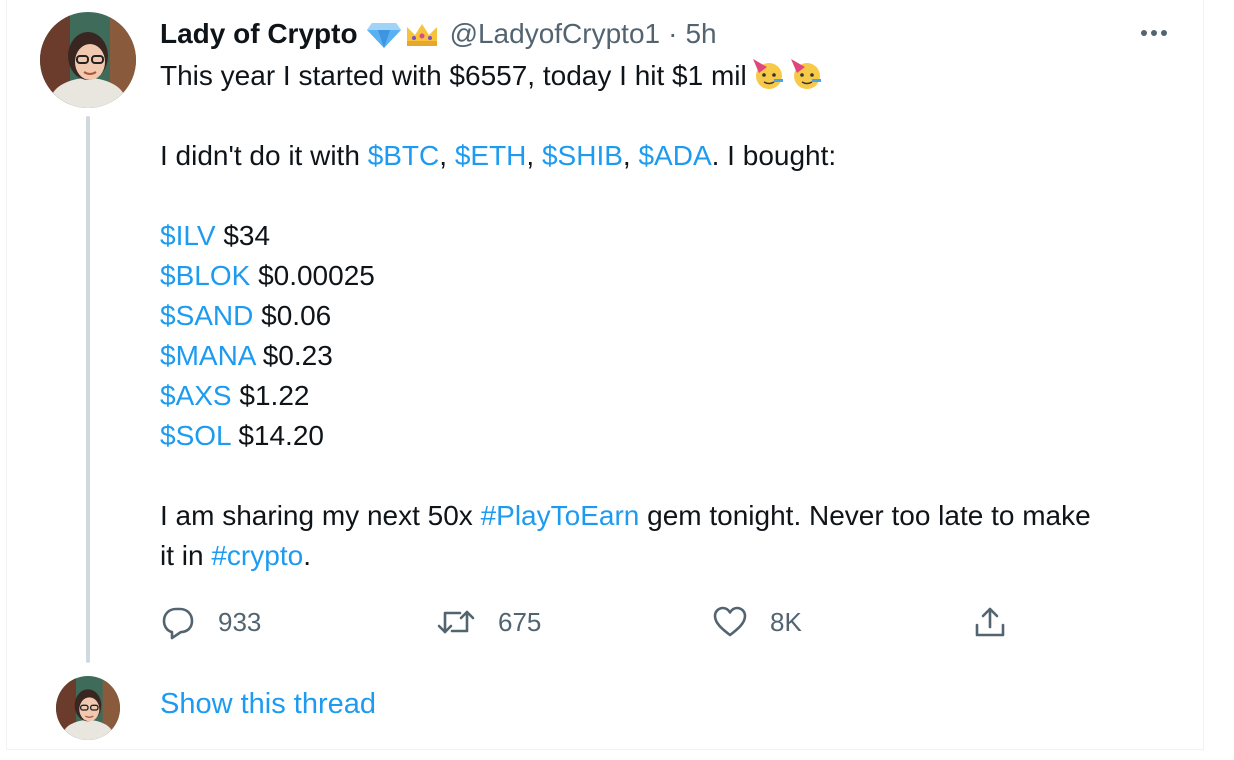 The height and width of the screenshot is (760, 1234). Describe the element at coordinates (207, 355) in the screenshot. I see `cashtag-link: $MANA` at that location.